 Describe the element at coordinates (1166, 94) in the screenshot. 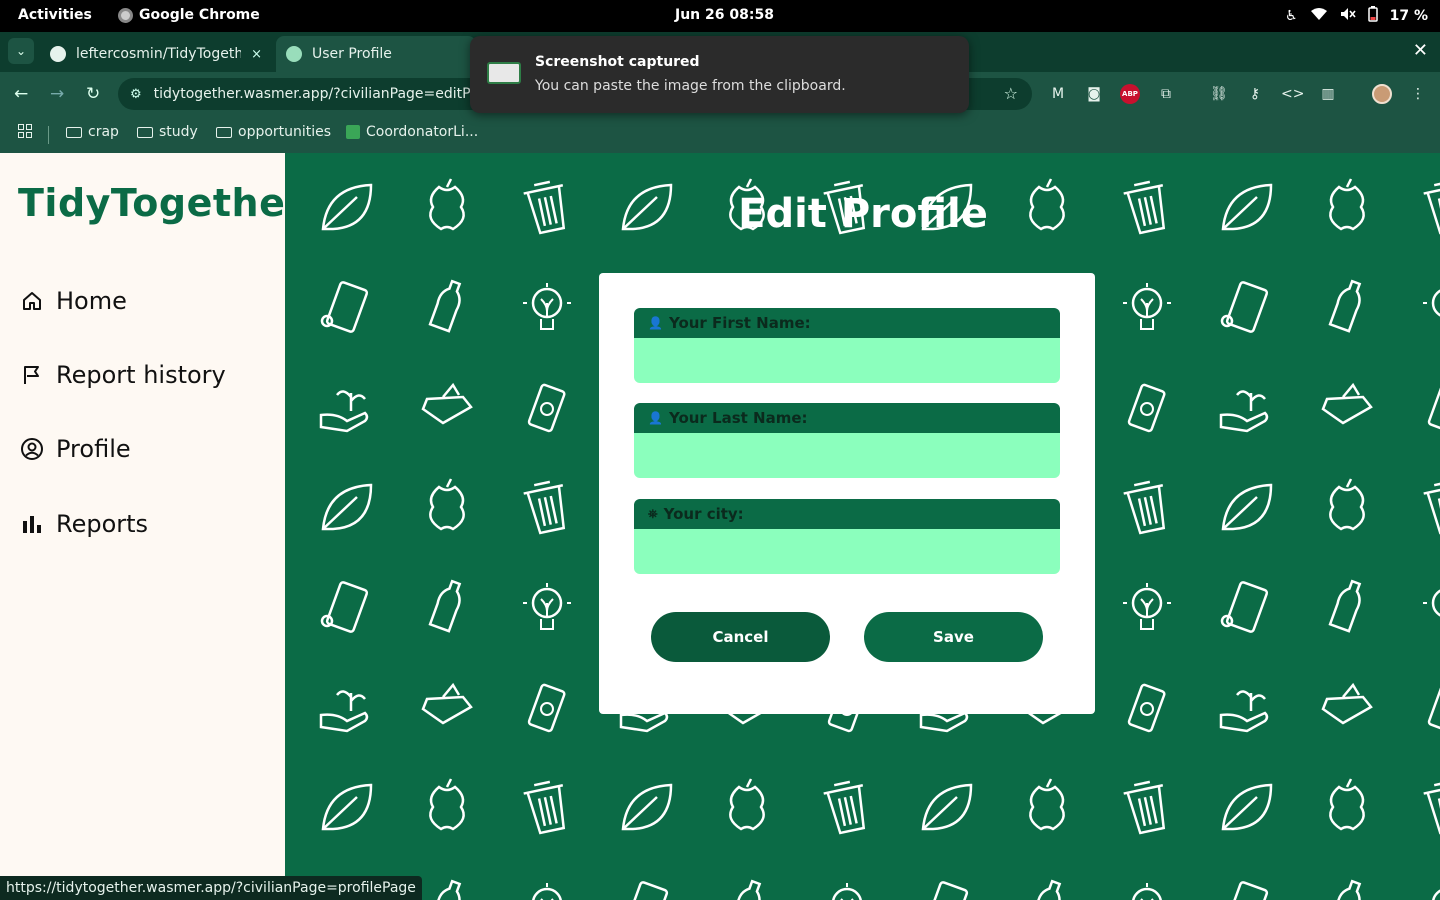

I see `extensions-puzzle-icon: ⧉` at that location.